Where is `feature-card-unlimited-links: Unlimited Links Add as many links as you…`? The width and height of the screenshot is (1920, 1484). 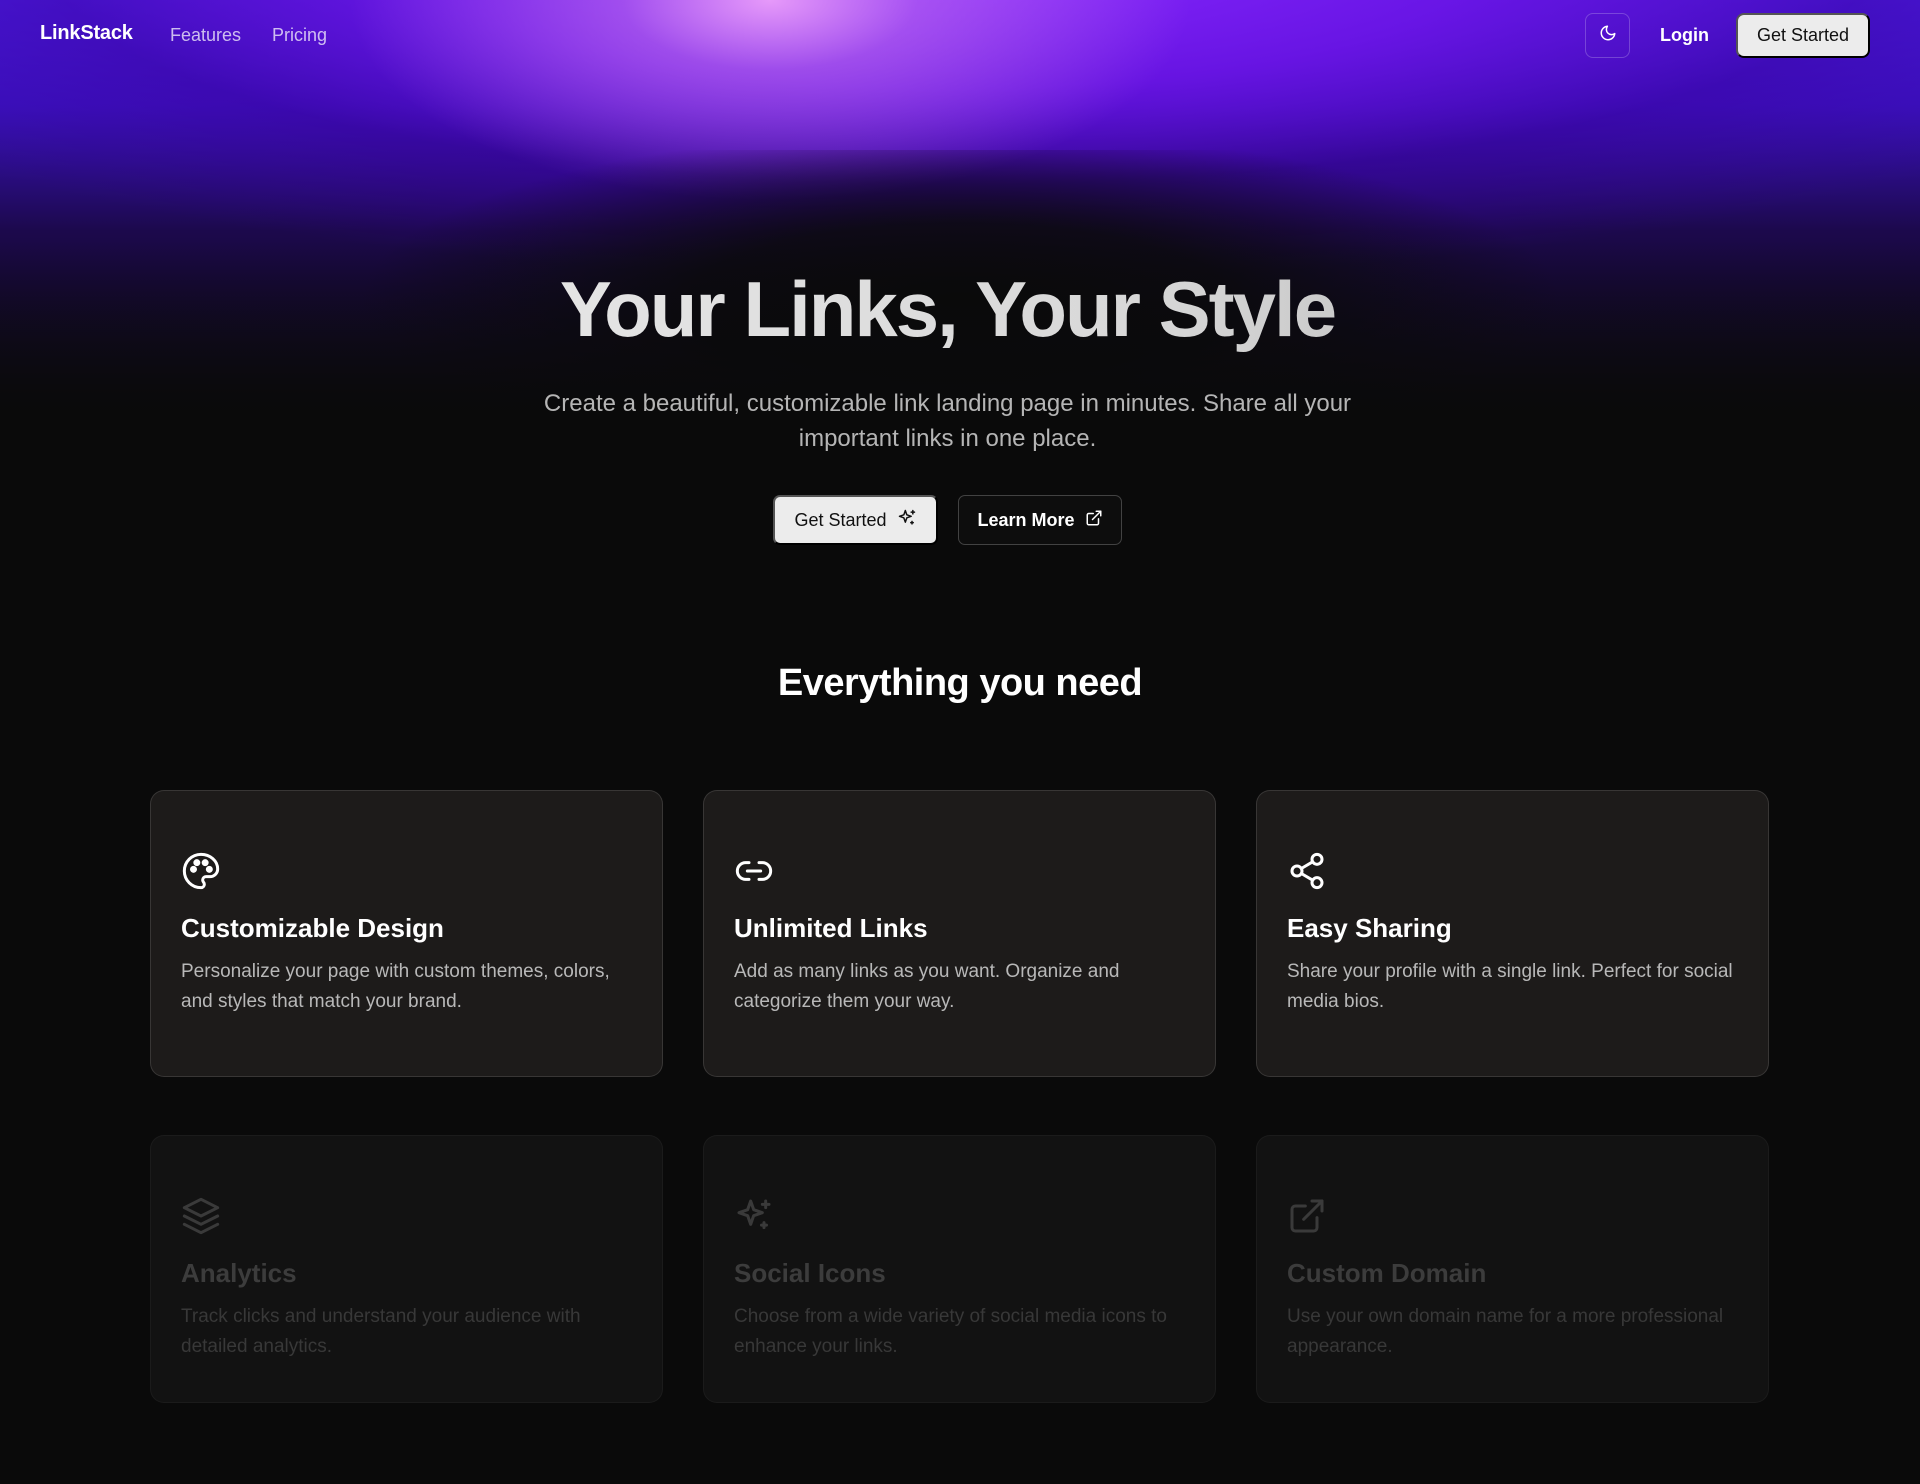
feature-card-unlimited-links: Unlimited Links Add as many links as you… is located at coordinates (959, 933).